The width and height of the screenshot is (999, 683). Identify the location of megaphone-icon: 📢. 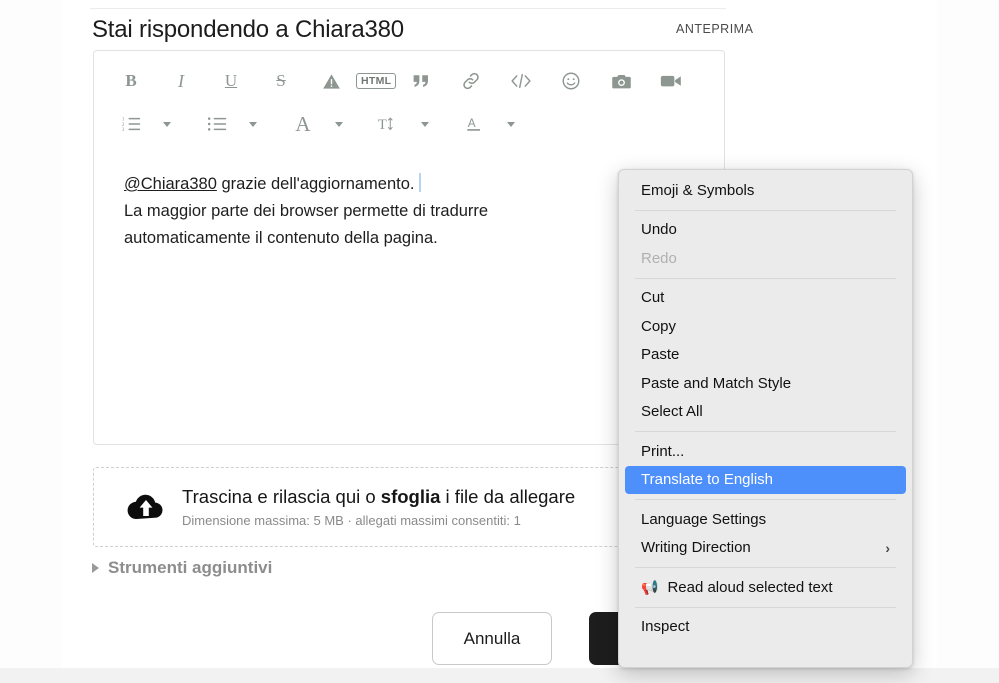
(650, 587).